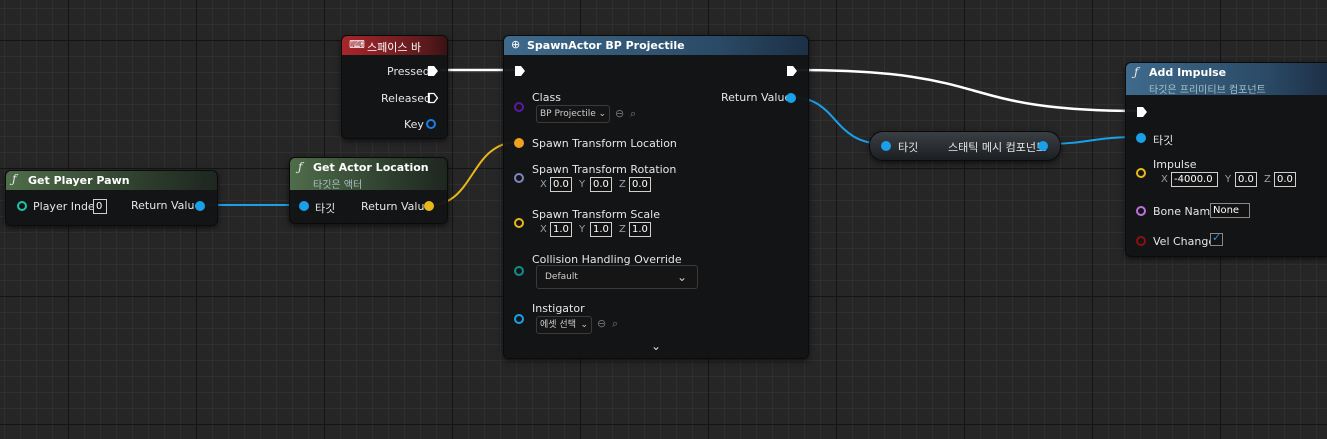 The image size is (1327, 439). I want to click on vel-change-label: Vel Change, so click(1184, 241).